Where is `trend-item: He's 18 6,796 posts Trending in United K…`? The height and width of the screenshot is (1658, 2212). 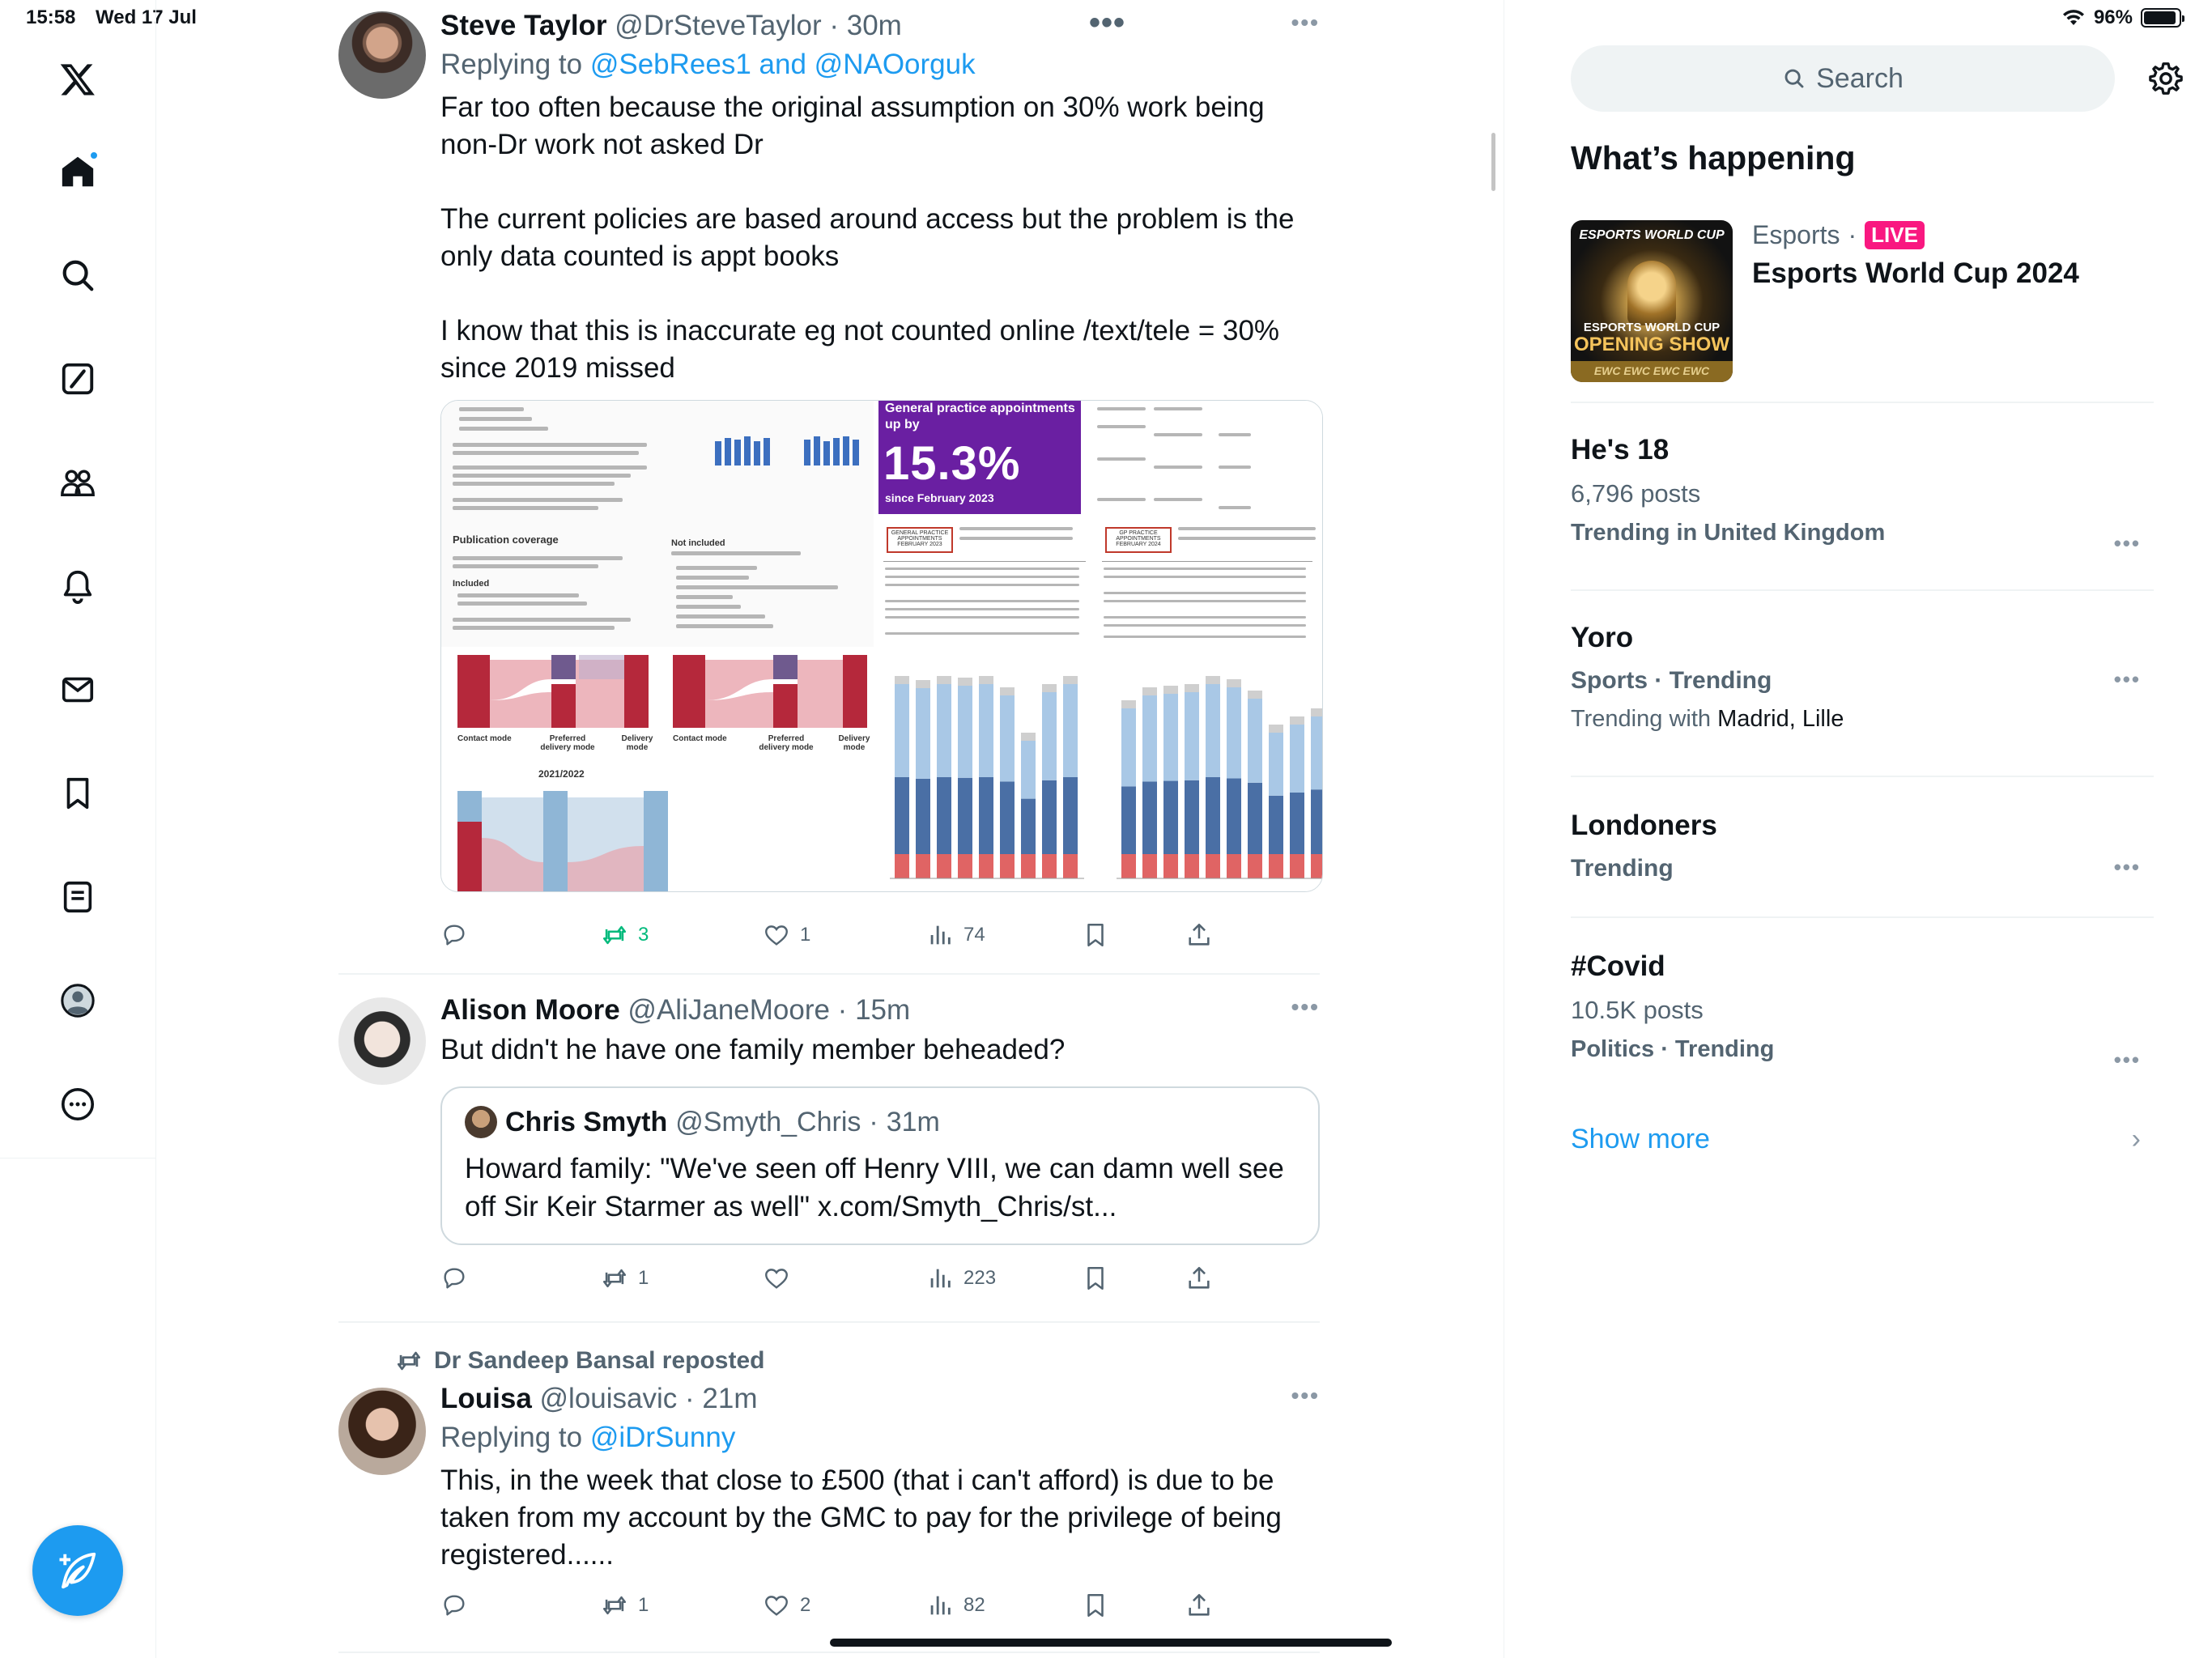
trend-item: He's 18 6,796 posts Trending in United K… is located at coordinates (1863, 494).